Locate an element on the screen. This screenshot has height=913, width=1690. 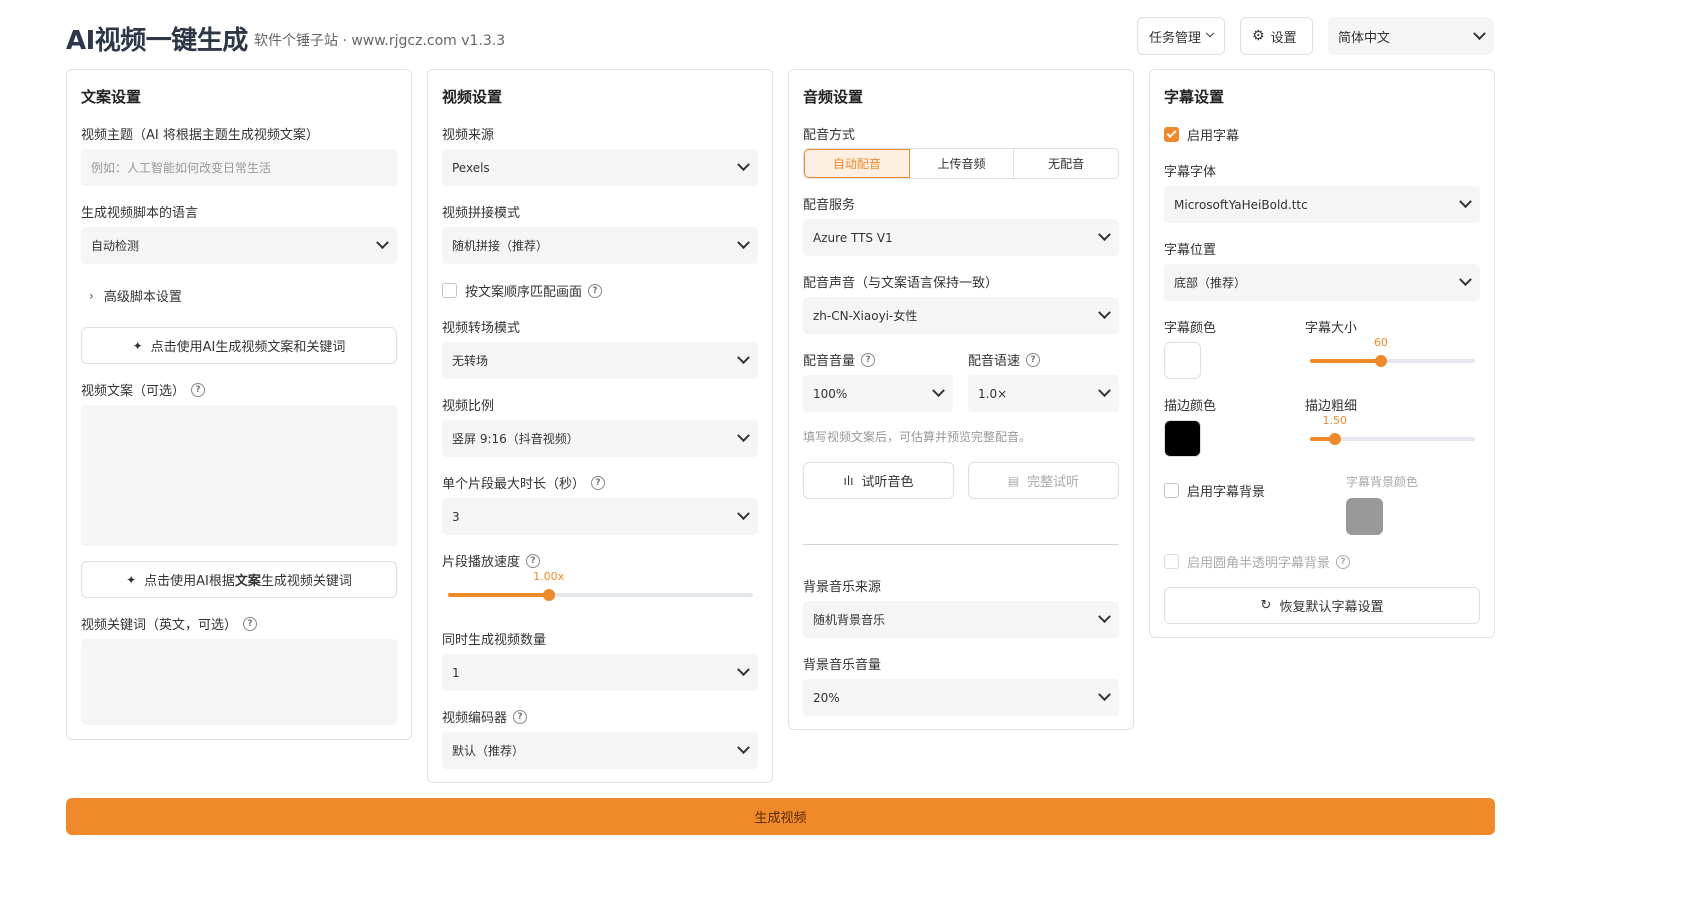
rounded-bg-checkbox is located at coordinates (1171, 561).